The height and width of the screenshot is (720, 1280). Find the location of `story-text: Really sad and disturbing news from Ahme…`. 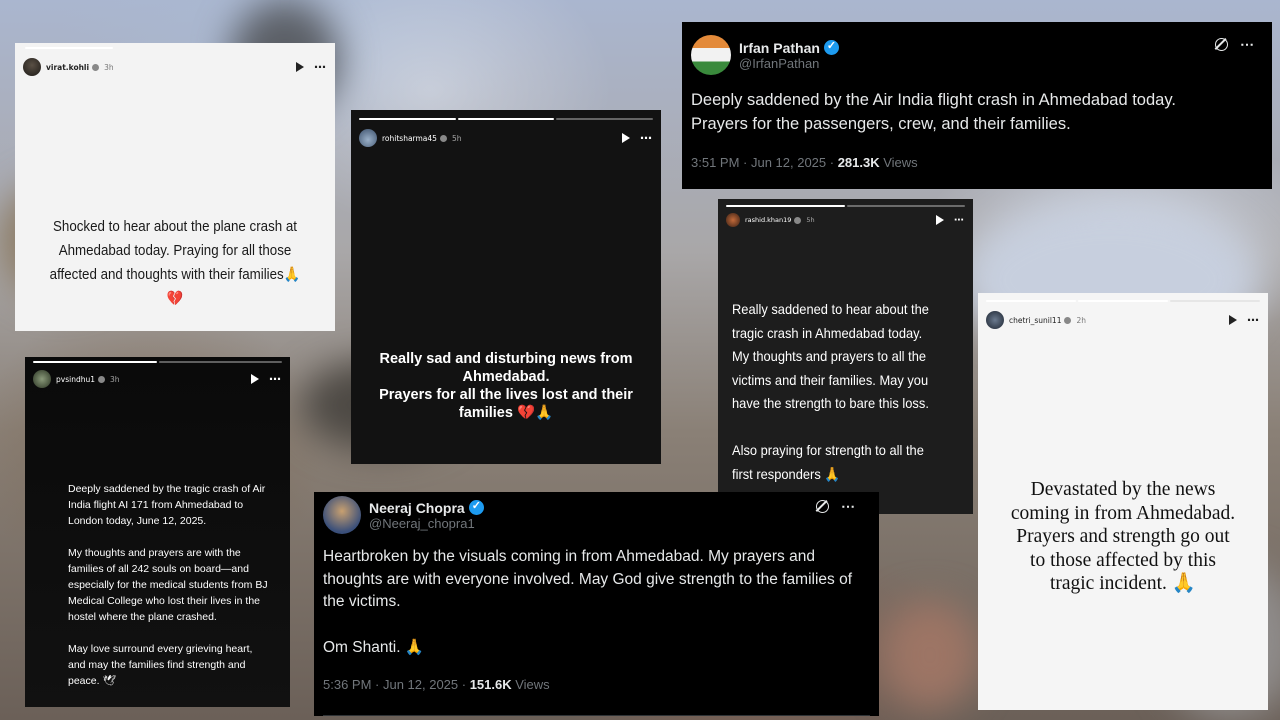

story-text: Really sad and disturbing news from Ahme… is located at coordinates (506, 386).